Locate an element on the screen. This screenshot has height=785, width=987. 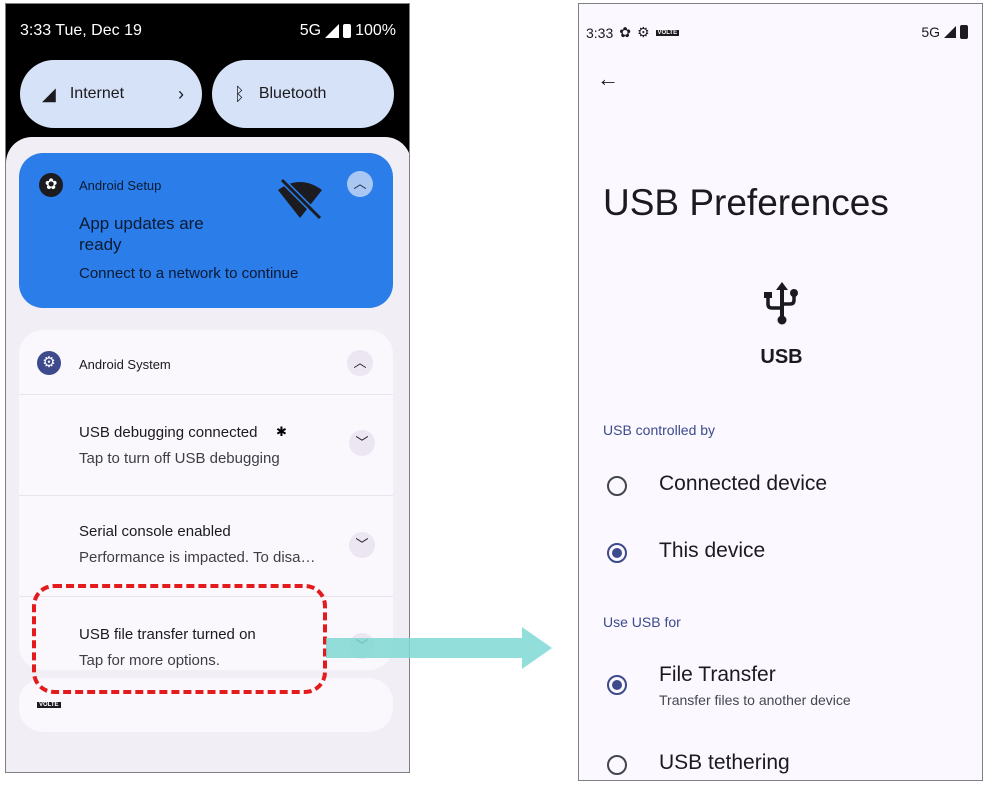
status-right: 5G 100% is located at coordinates (348, 31).